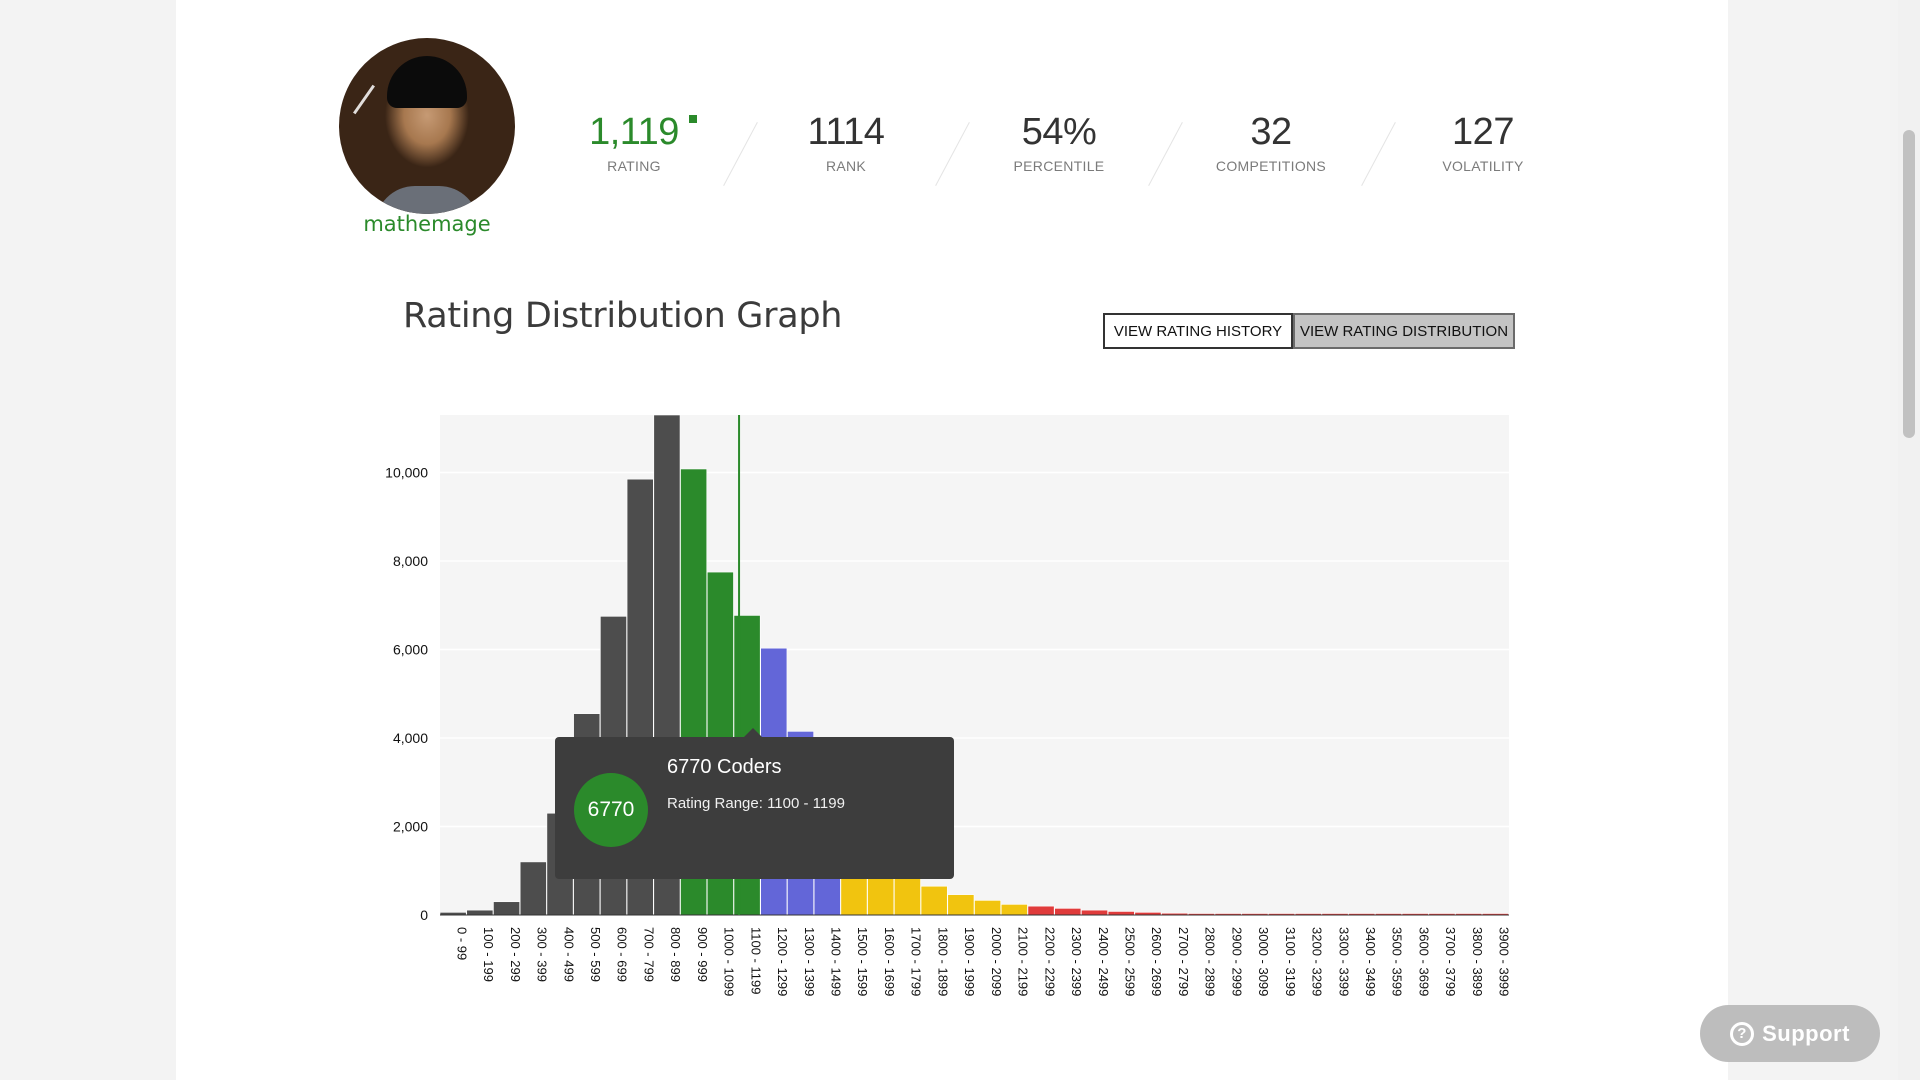  What do you see at coordinates (755, 960) in the screenshot?
I see `x-tick-label: 1100 - 1199` at bounding box center [755, 960].